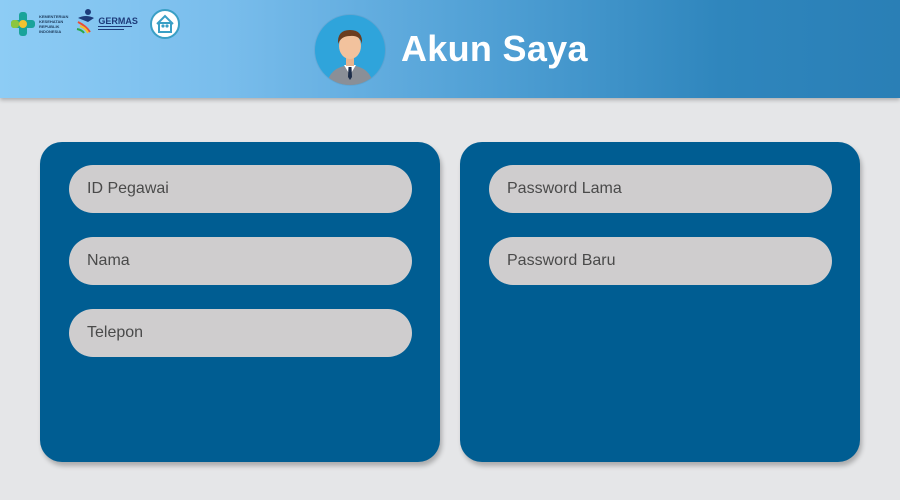 The height and width of the screenshot is (500, 900). What do you see at coordinates (86, 23) in the screenshot?
I see `germas-figure-icon` at bounding box center [86, 23].